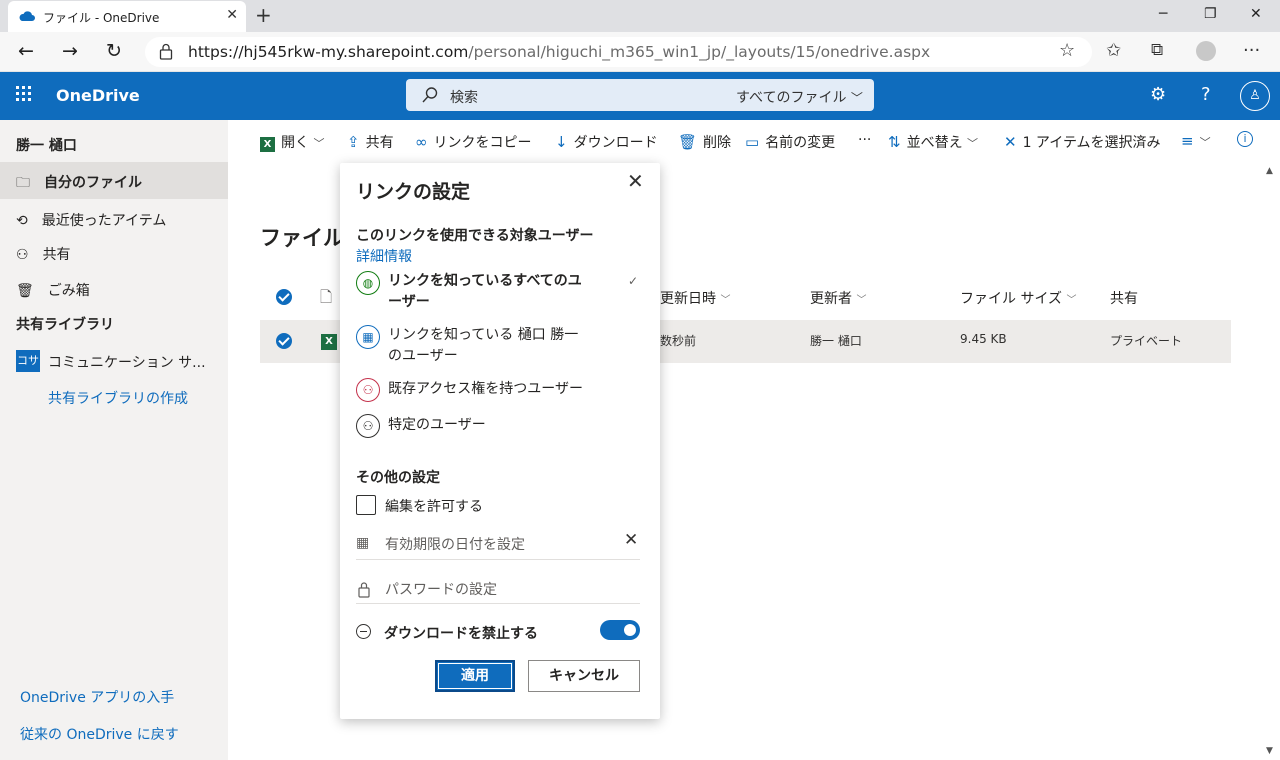 This screenshot has height=760, width=1280. What do you see at coordinates (1113, 50) in the screenshot?
I see `favorites-icon: ✩` at bounding box center [1113, 50].